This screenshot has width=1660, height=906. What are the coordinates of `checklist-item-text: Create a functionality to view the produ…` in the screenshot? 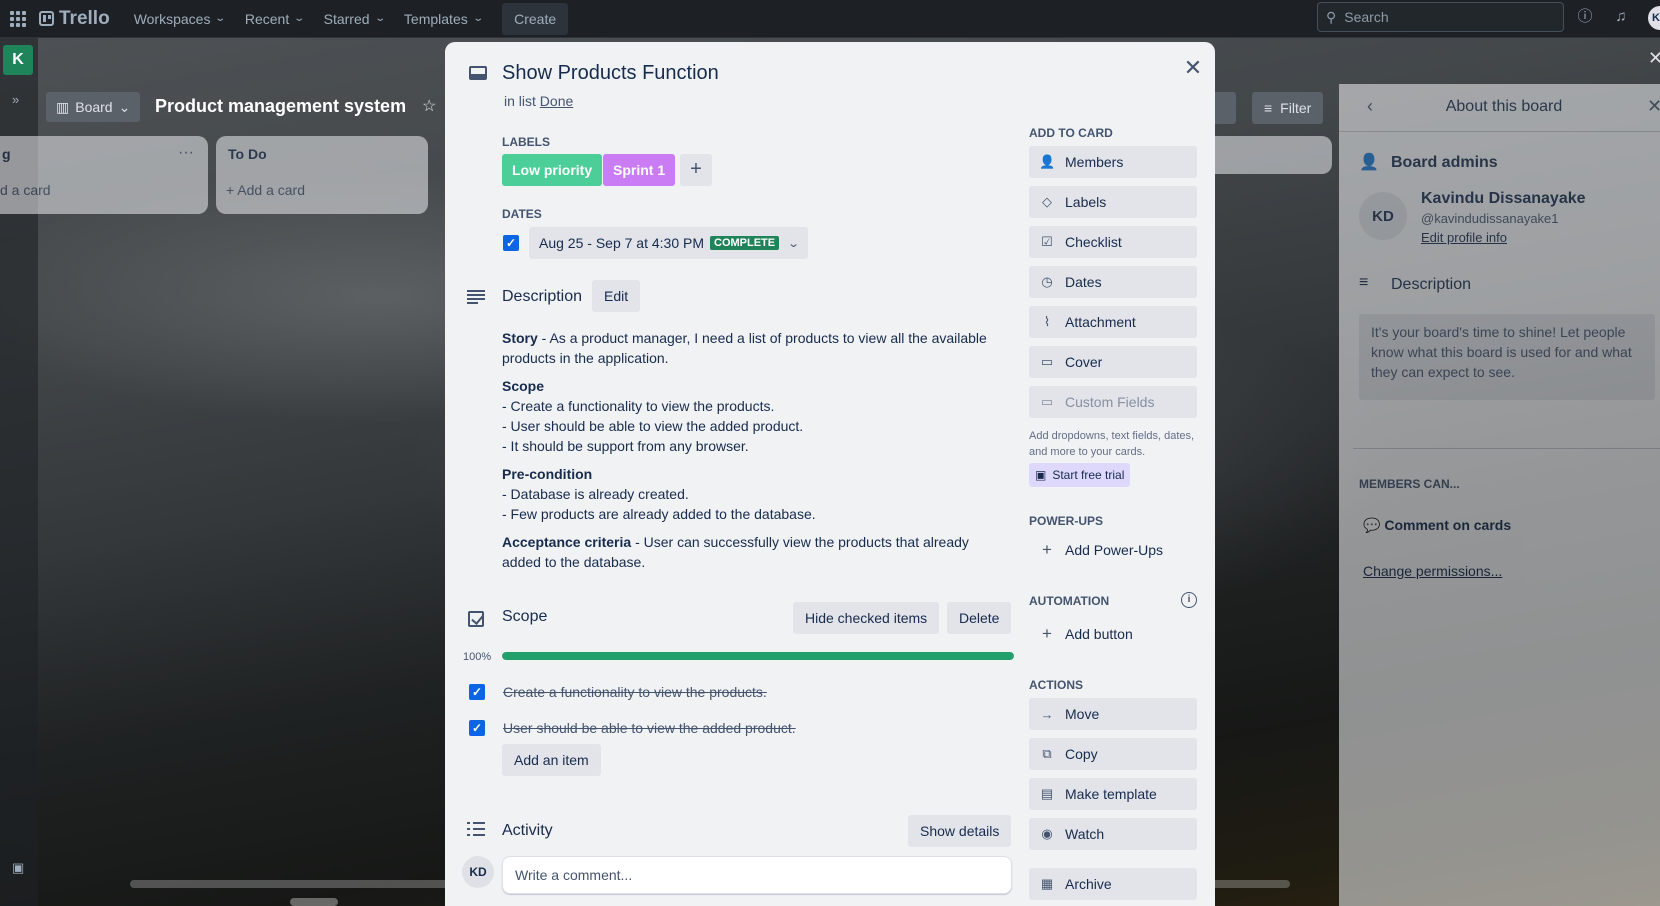 It's located at (635, 692).